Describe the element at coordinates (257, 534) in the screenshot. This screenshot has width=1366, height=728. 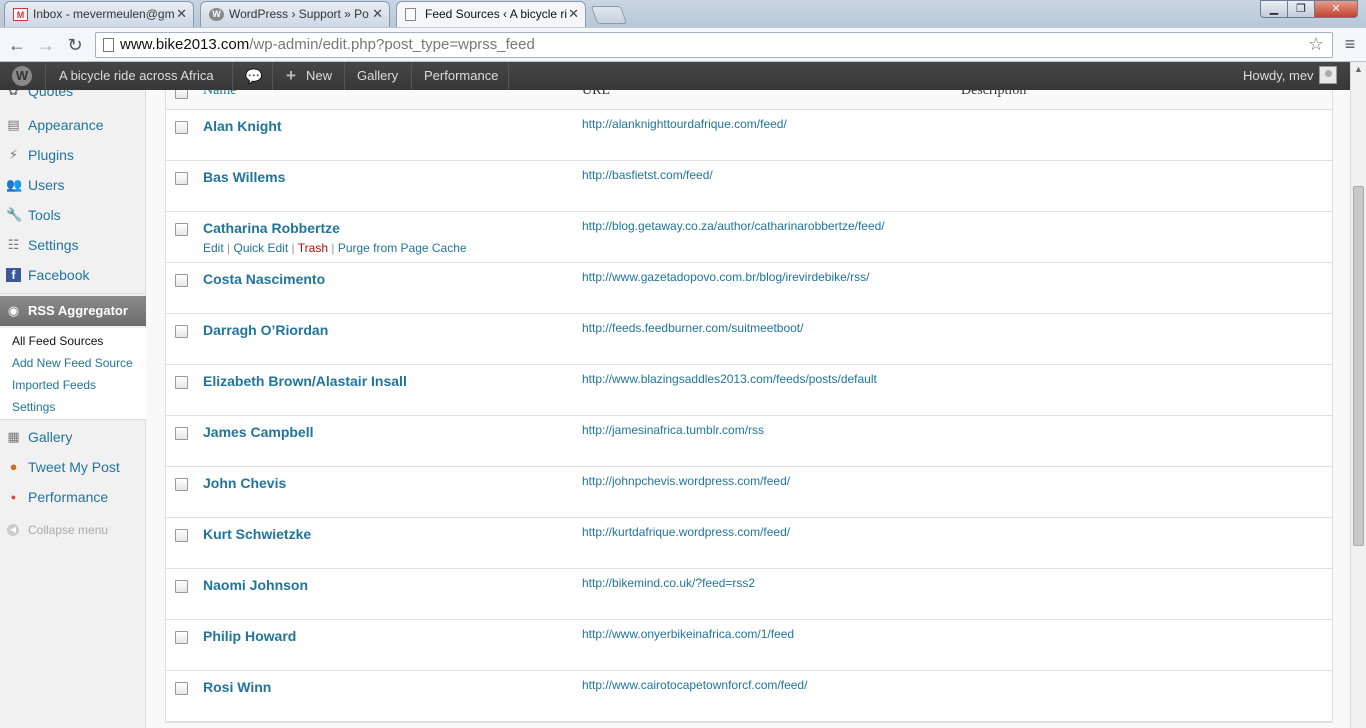
I see `feed-name-link: Kurt Schwietzke` at that location.